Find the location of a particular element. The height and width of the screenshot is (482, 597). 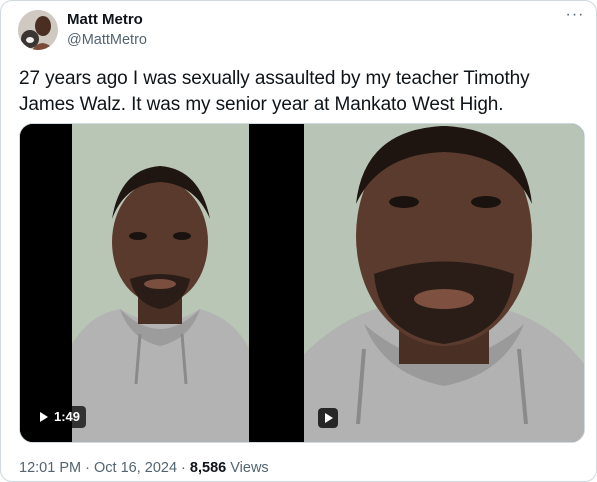

video-duration: 1:49 is located at coordinates (67, 416).